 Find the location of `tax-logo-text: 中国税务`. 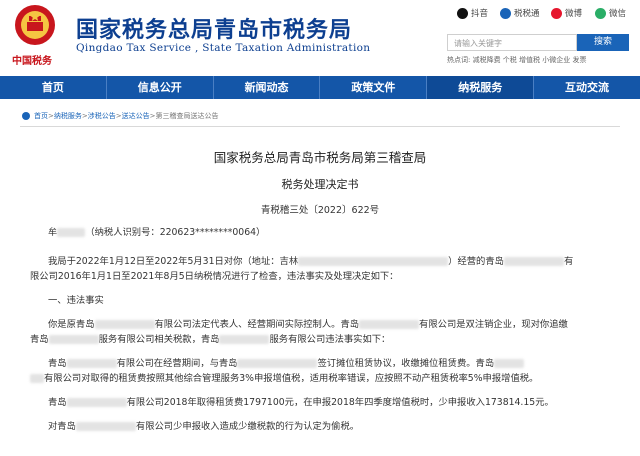

tax-logo-text: 中国税务 is located at coordinates (32, 61).